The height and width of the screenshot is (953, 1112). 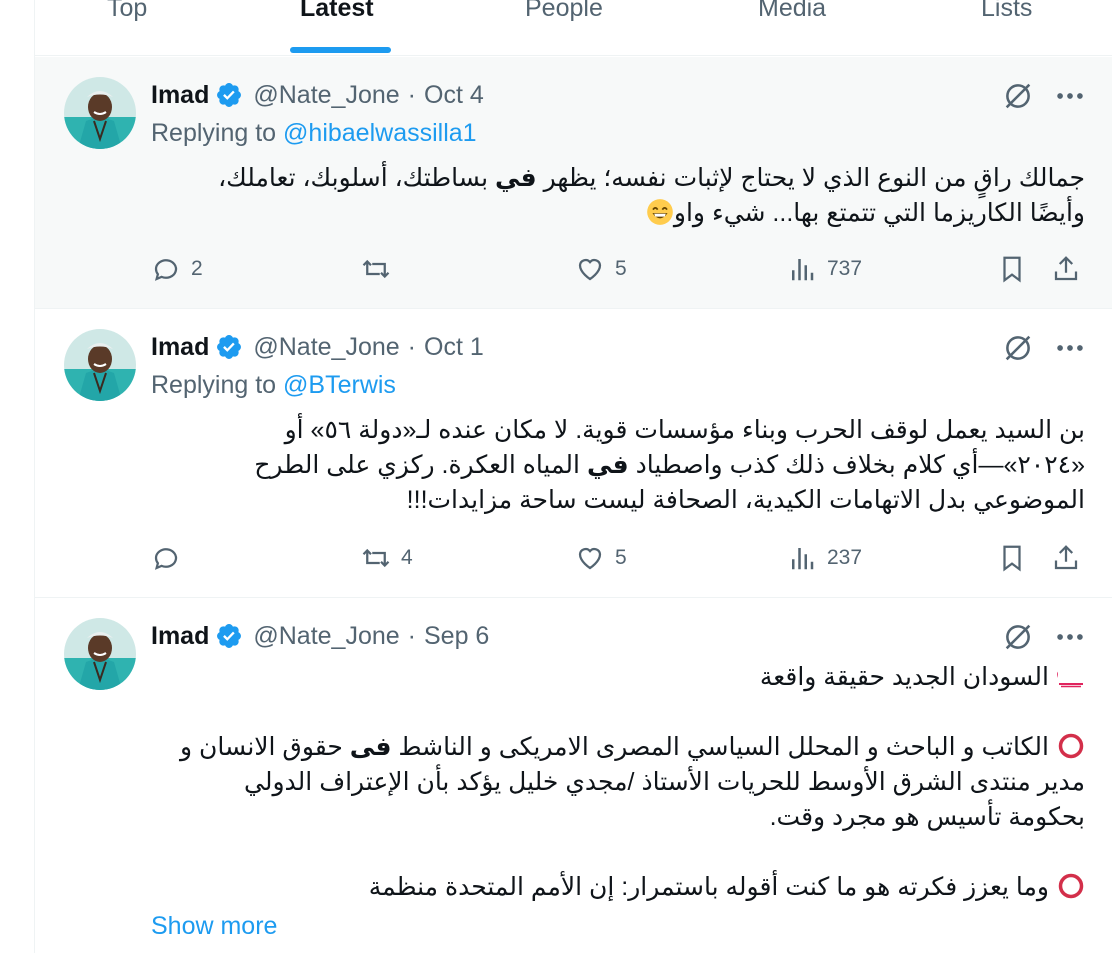 What do you see at coordinates (824, 269) in the screenshot?
I see `views-button: 737` at bounding box center [824, 269].